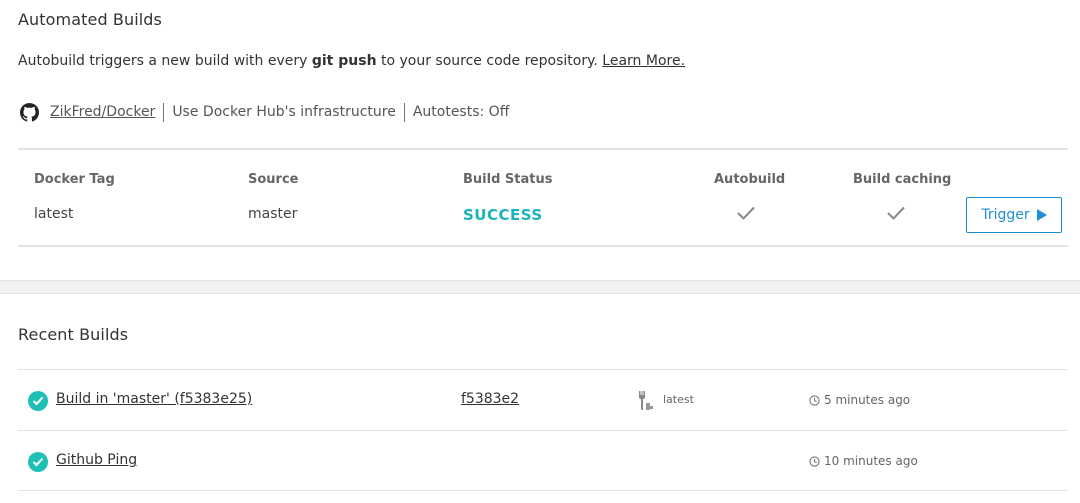 This screenshot has width=1080, height=503. I want to click on github-icon, so click(29, 112).